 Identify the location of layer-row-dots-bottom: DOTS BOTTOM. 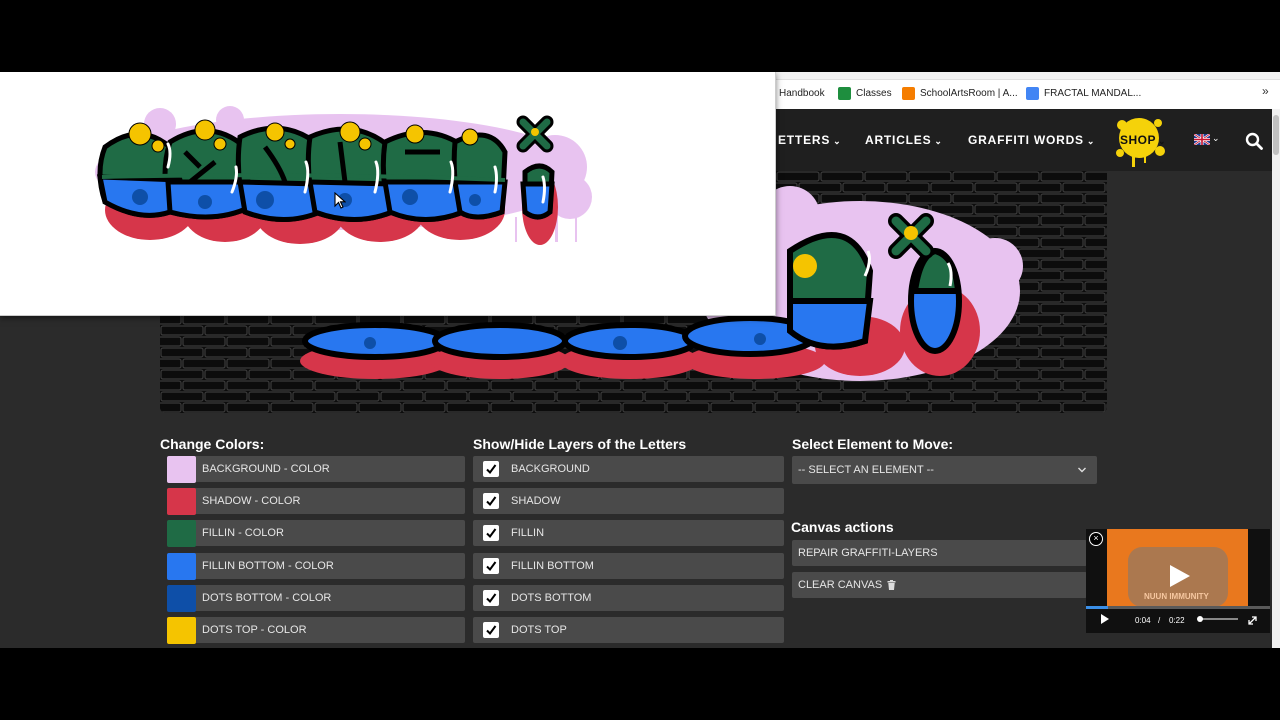
(628, 598).